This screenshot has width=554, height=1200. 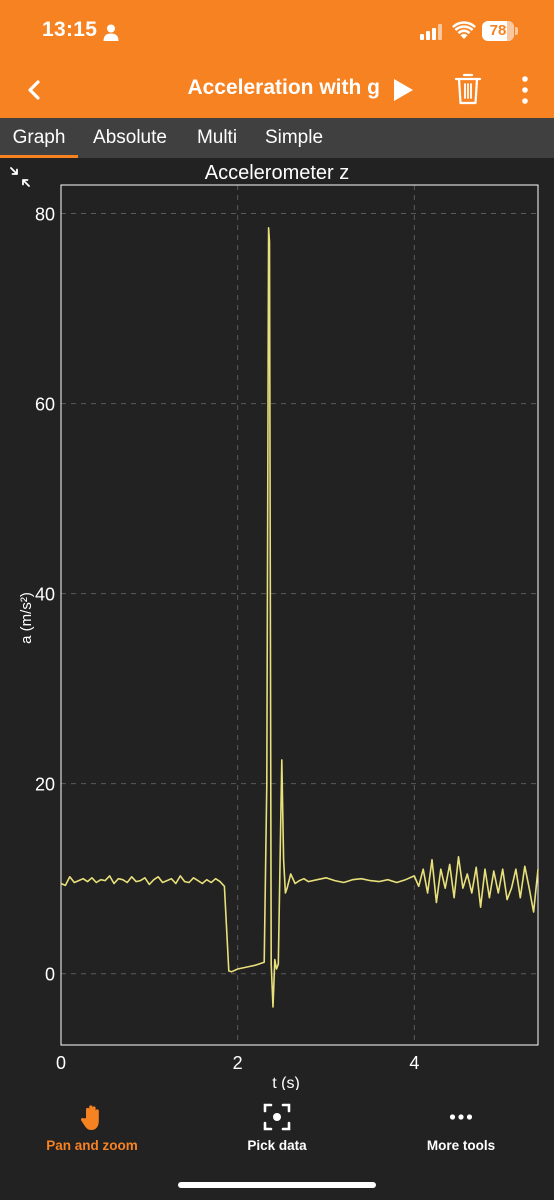 What do you see at coordinates (92, 1131) in the screenshot?
I see `pan-and-zoom-button: Pan and zoom` at bounding box center [92, 1131].